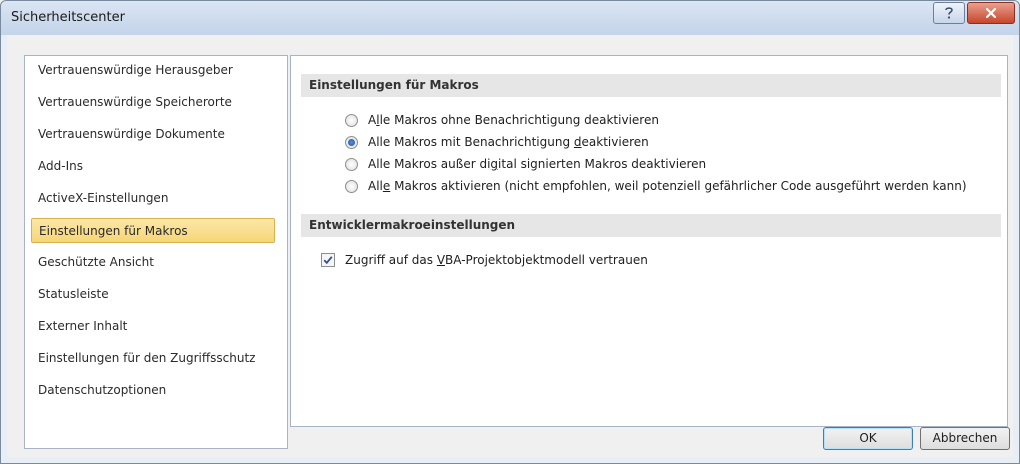 The width and height of the screenshot is (1020, 464). I want to click on sidebar-item-trusted-locations: Vertrauenswürdige Speicherorte, so click(153, 102).